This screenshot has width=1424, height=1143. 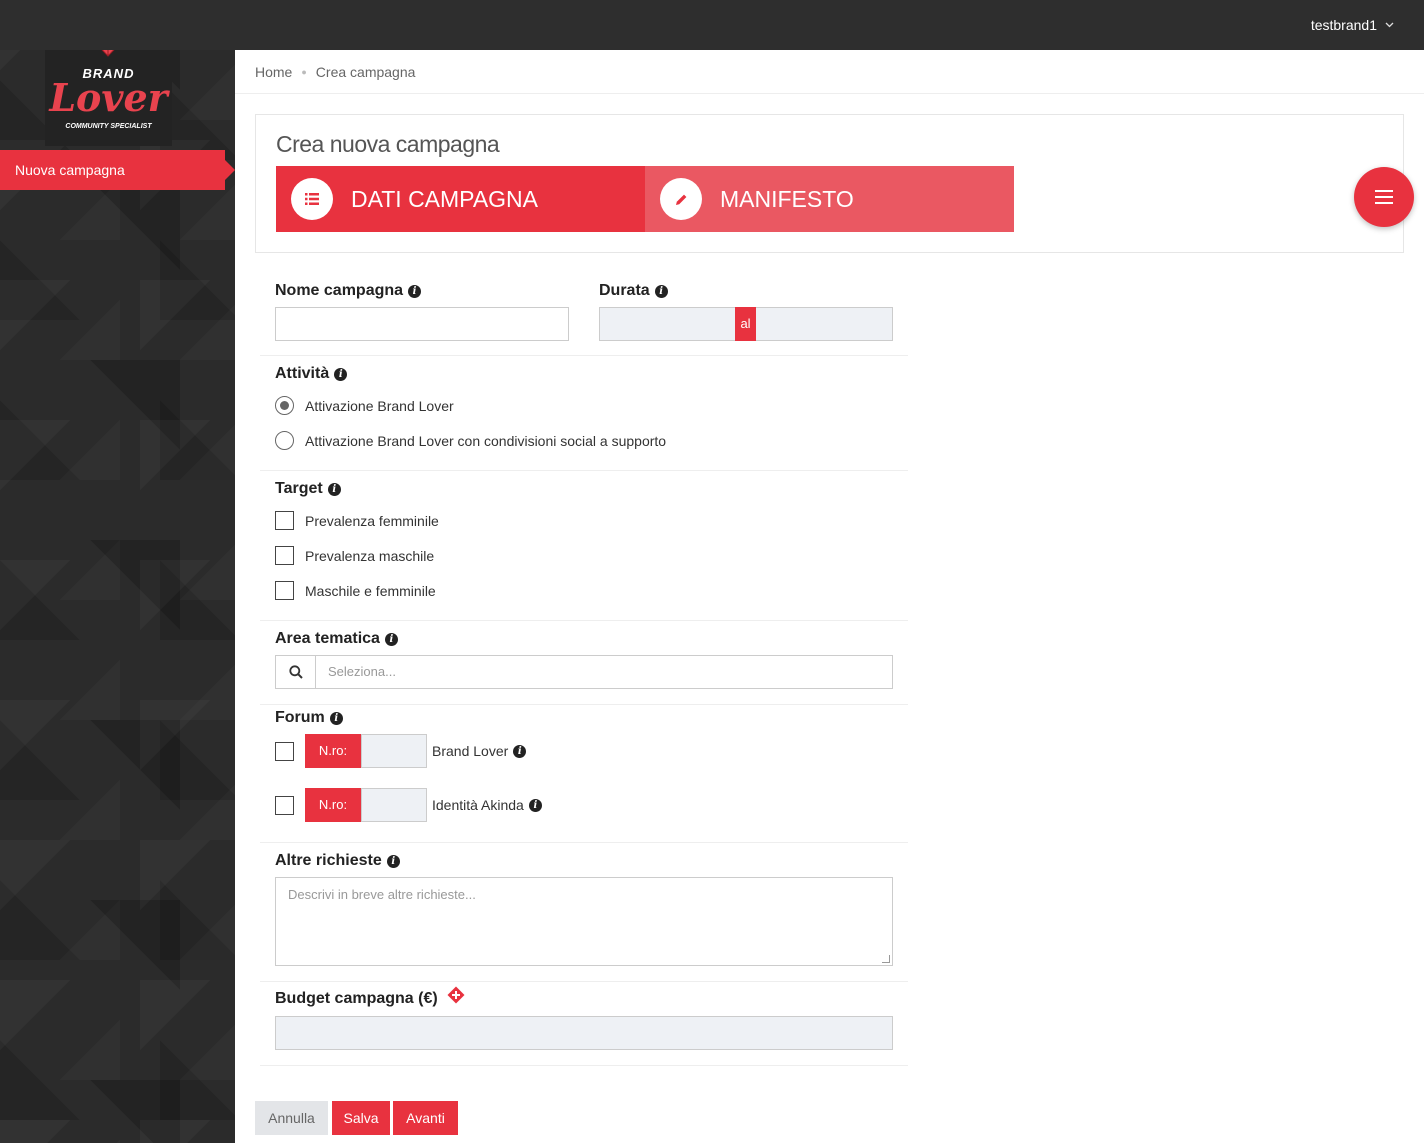 I want to click on label-text: Durata, so click(x=624, y=290).